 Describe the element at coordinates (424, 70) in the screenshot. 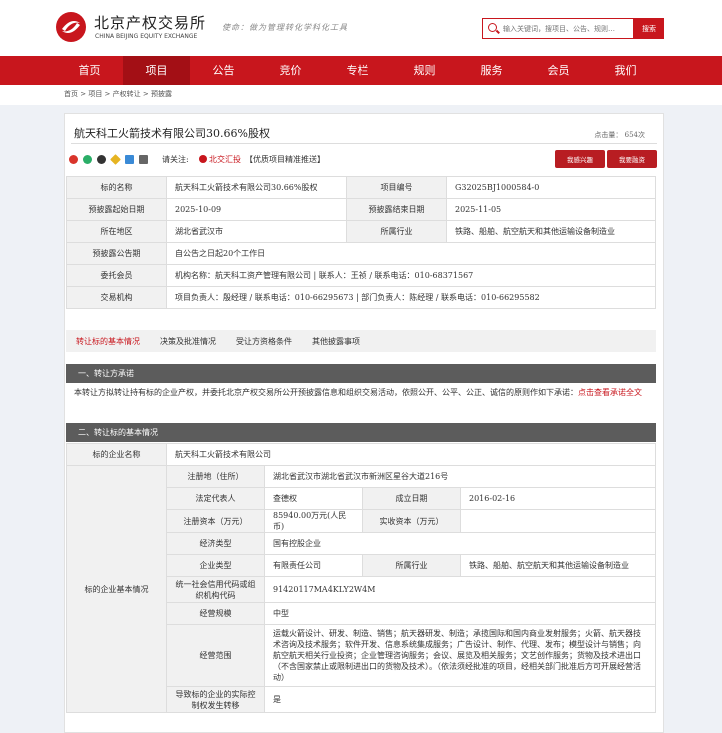

I see `nav-item-rules: 规则` at that location.